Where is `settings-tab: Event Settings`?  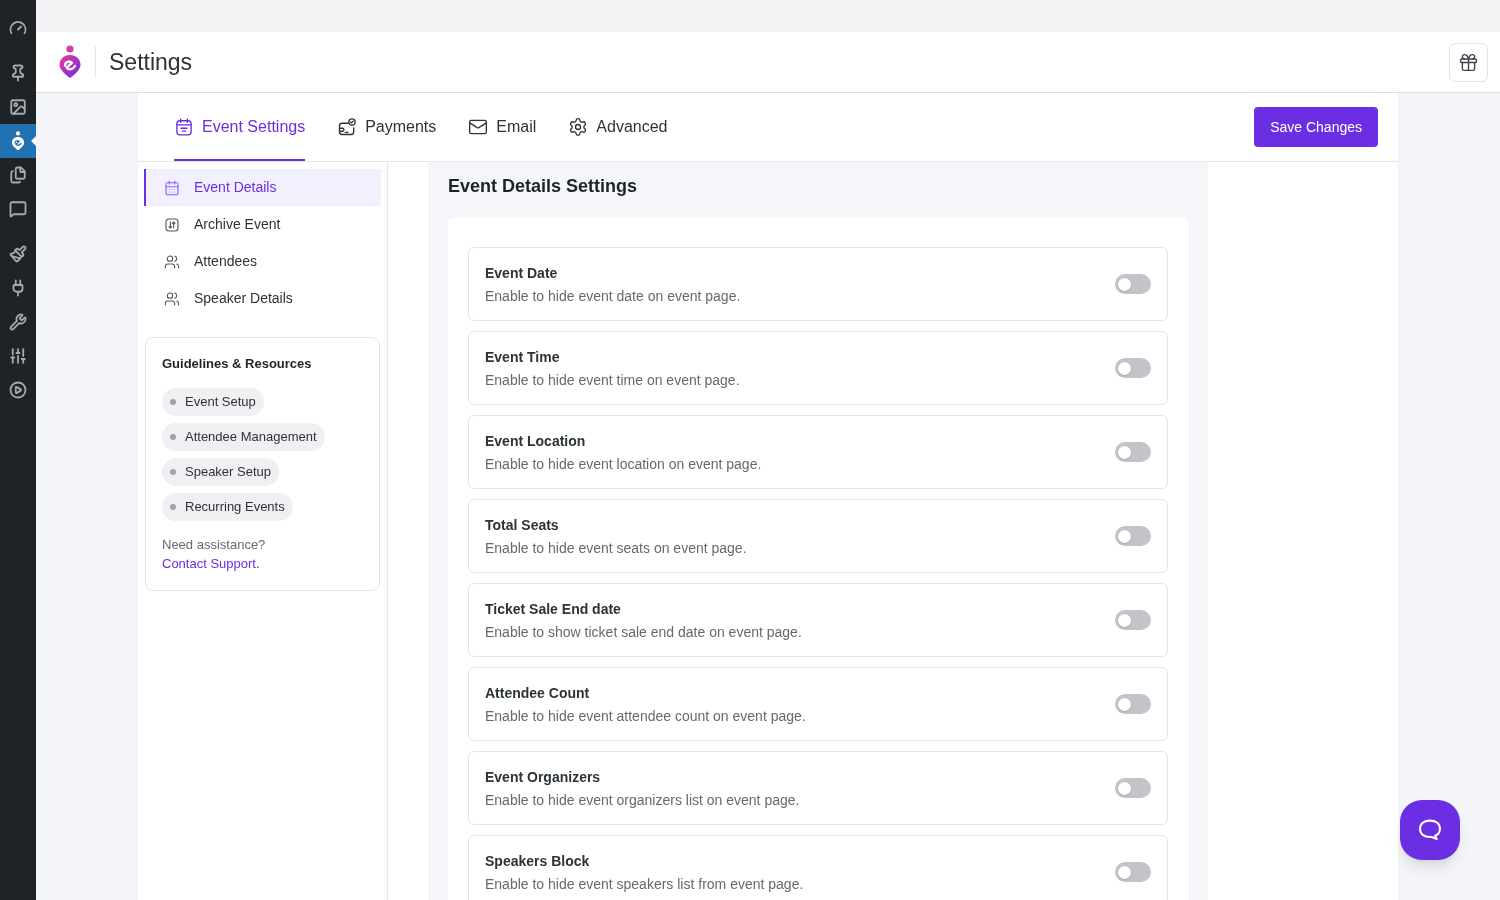 settings-tab: Event Settings is located at coordinates (240, 127).